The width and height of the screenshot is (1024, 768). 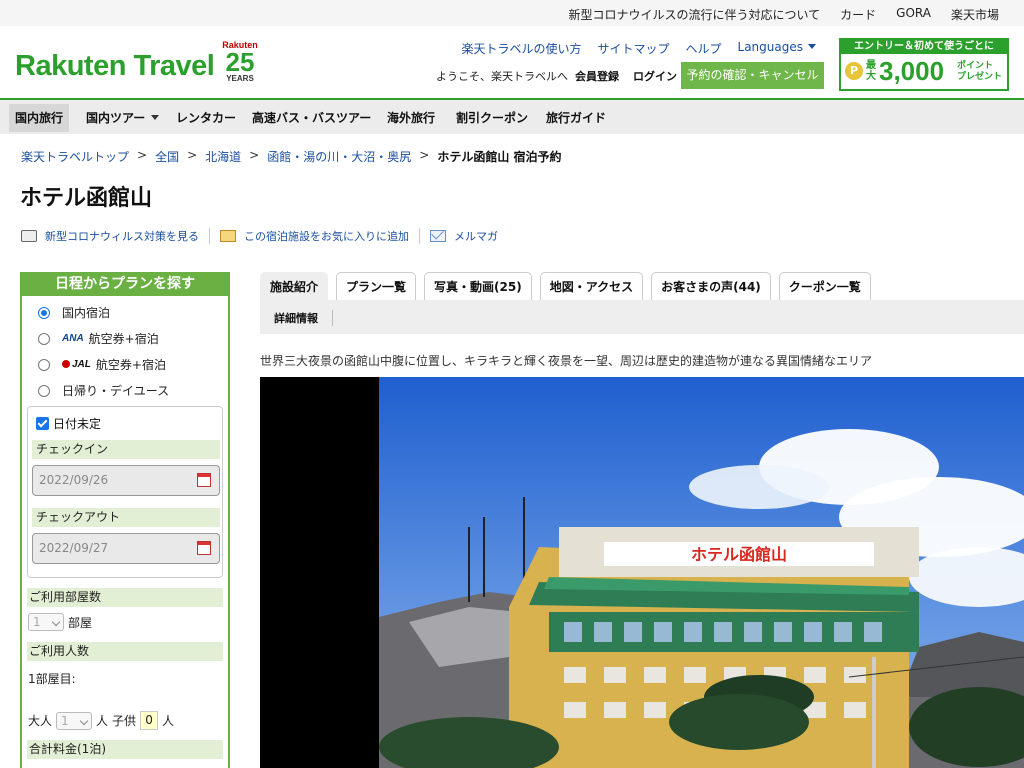 What do you see at coordinates (115, 66) in the screenshot?
I see `rakuten-travel-logo: Rakuten Travel` at bounding box center [115, 66].